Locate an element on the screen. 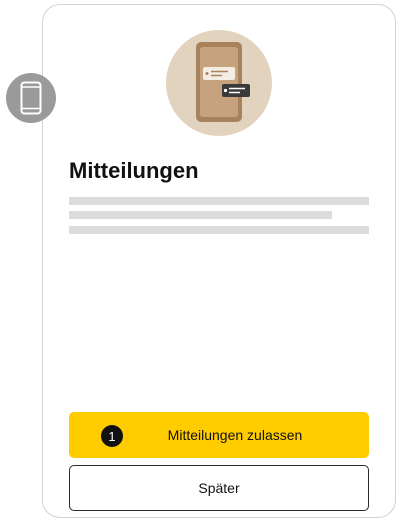 The image size is (397, 521). allow-notifications-label: Mitteilungen zulassen is located at coordinates (235, 435).